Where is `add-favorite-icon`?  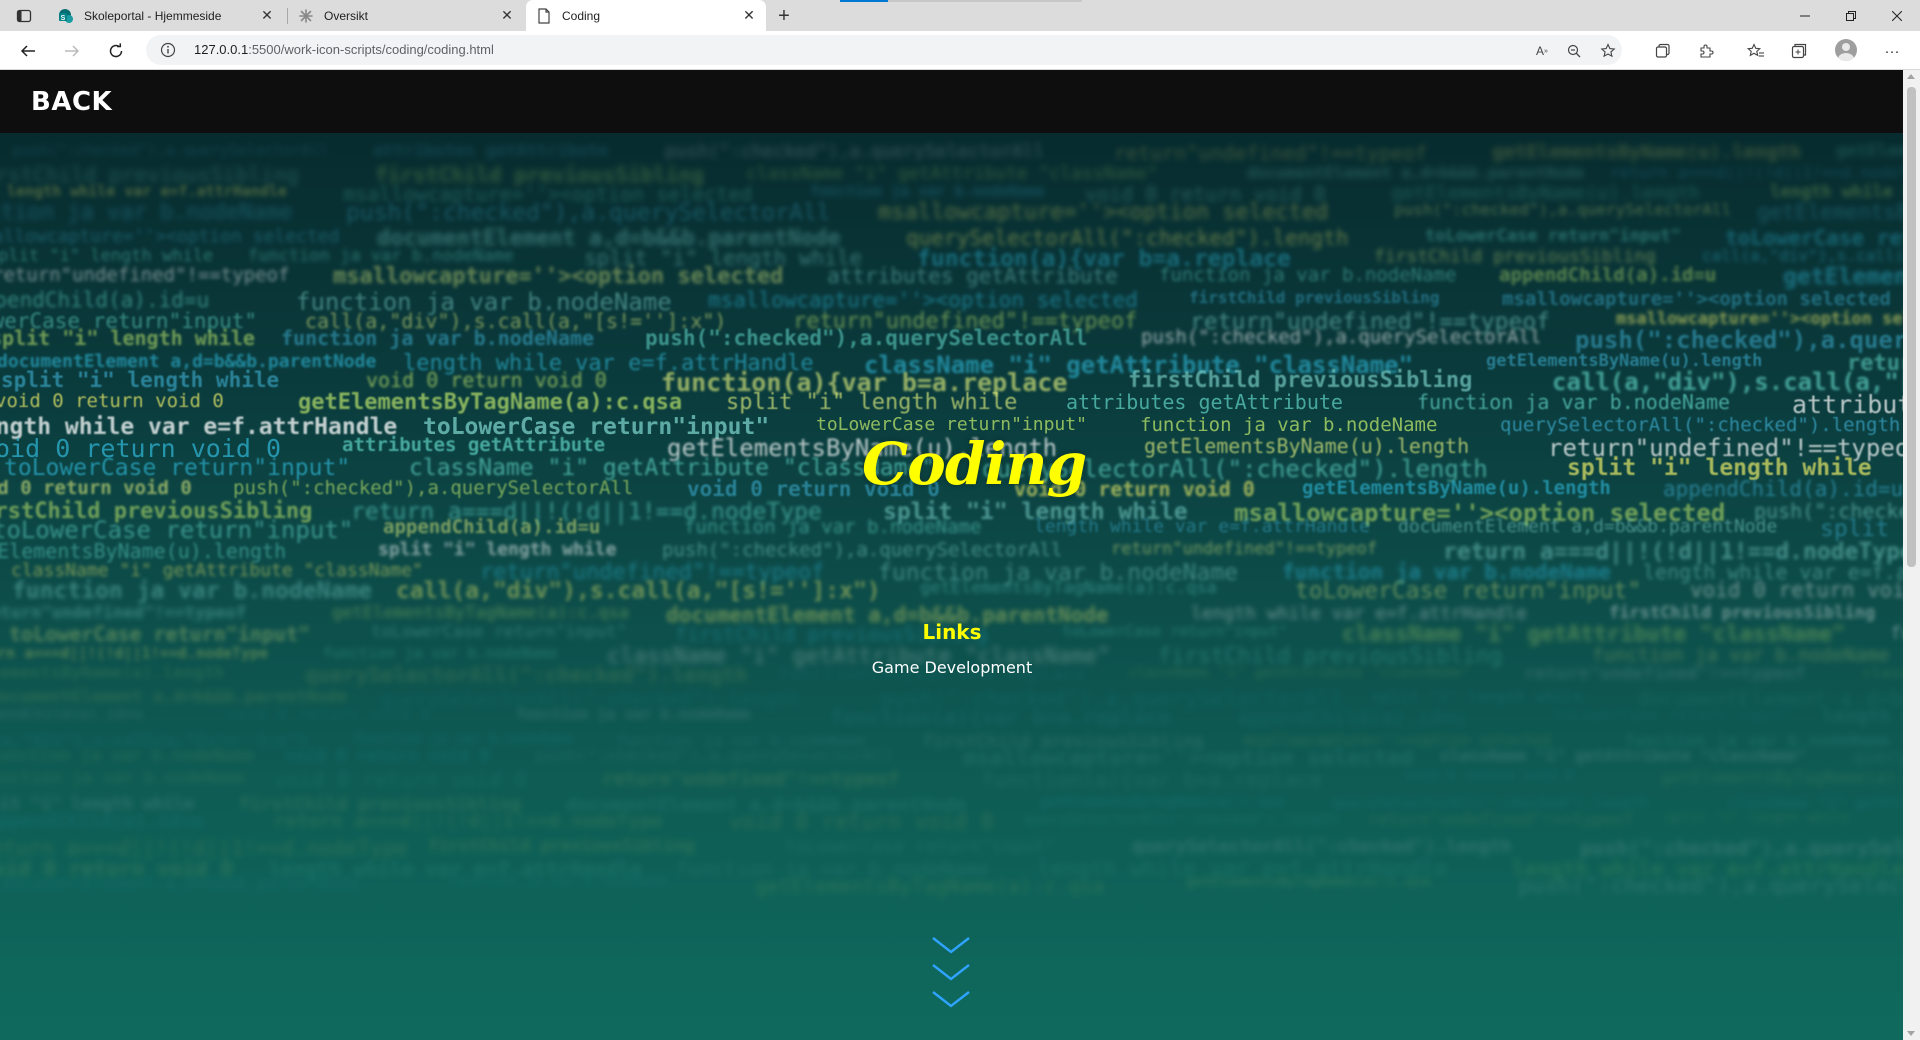
add-favorite-icon is located at coordinates (1608, 51).